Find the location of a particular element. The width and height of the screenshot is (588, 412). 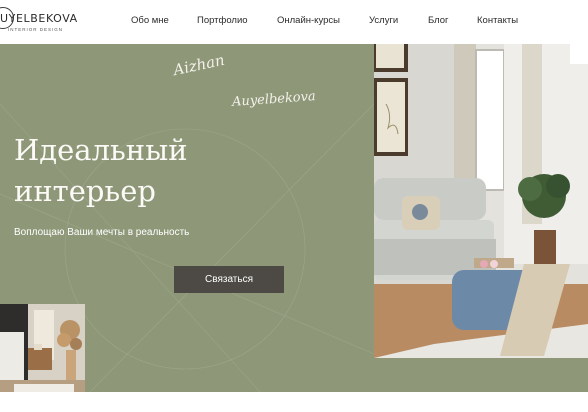

contact-button: Связаться is located at coordinates (229, 279).